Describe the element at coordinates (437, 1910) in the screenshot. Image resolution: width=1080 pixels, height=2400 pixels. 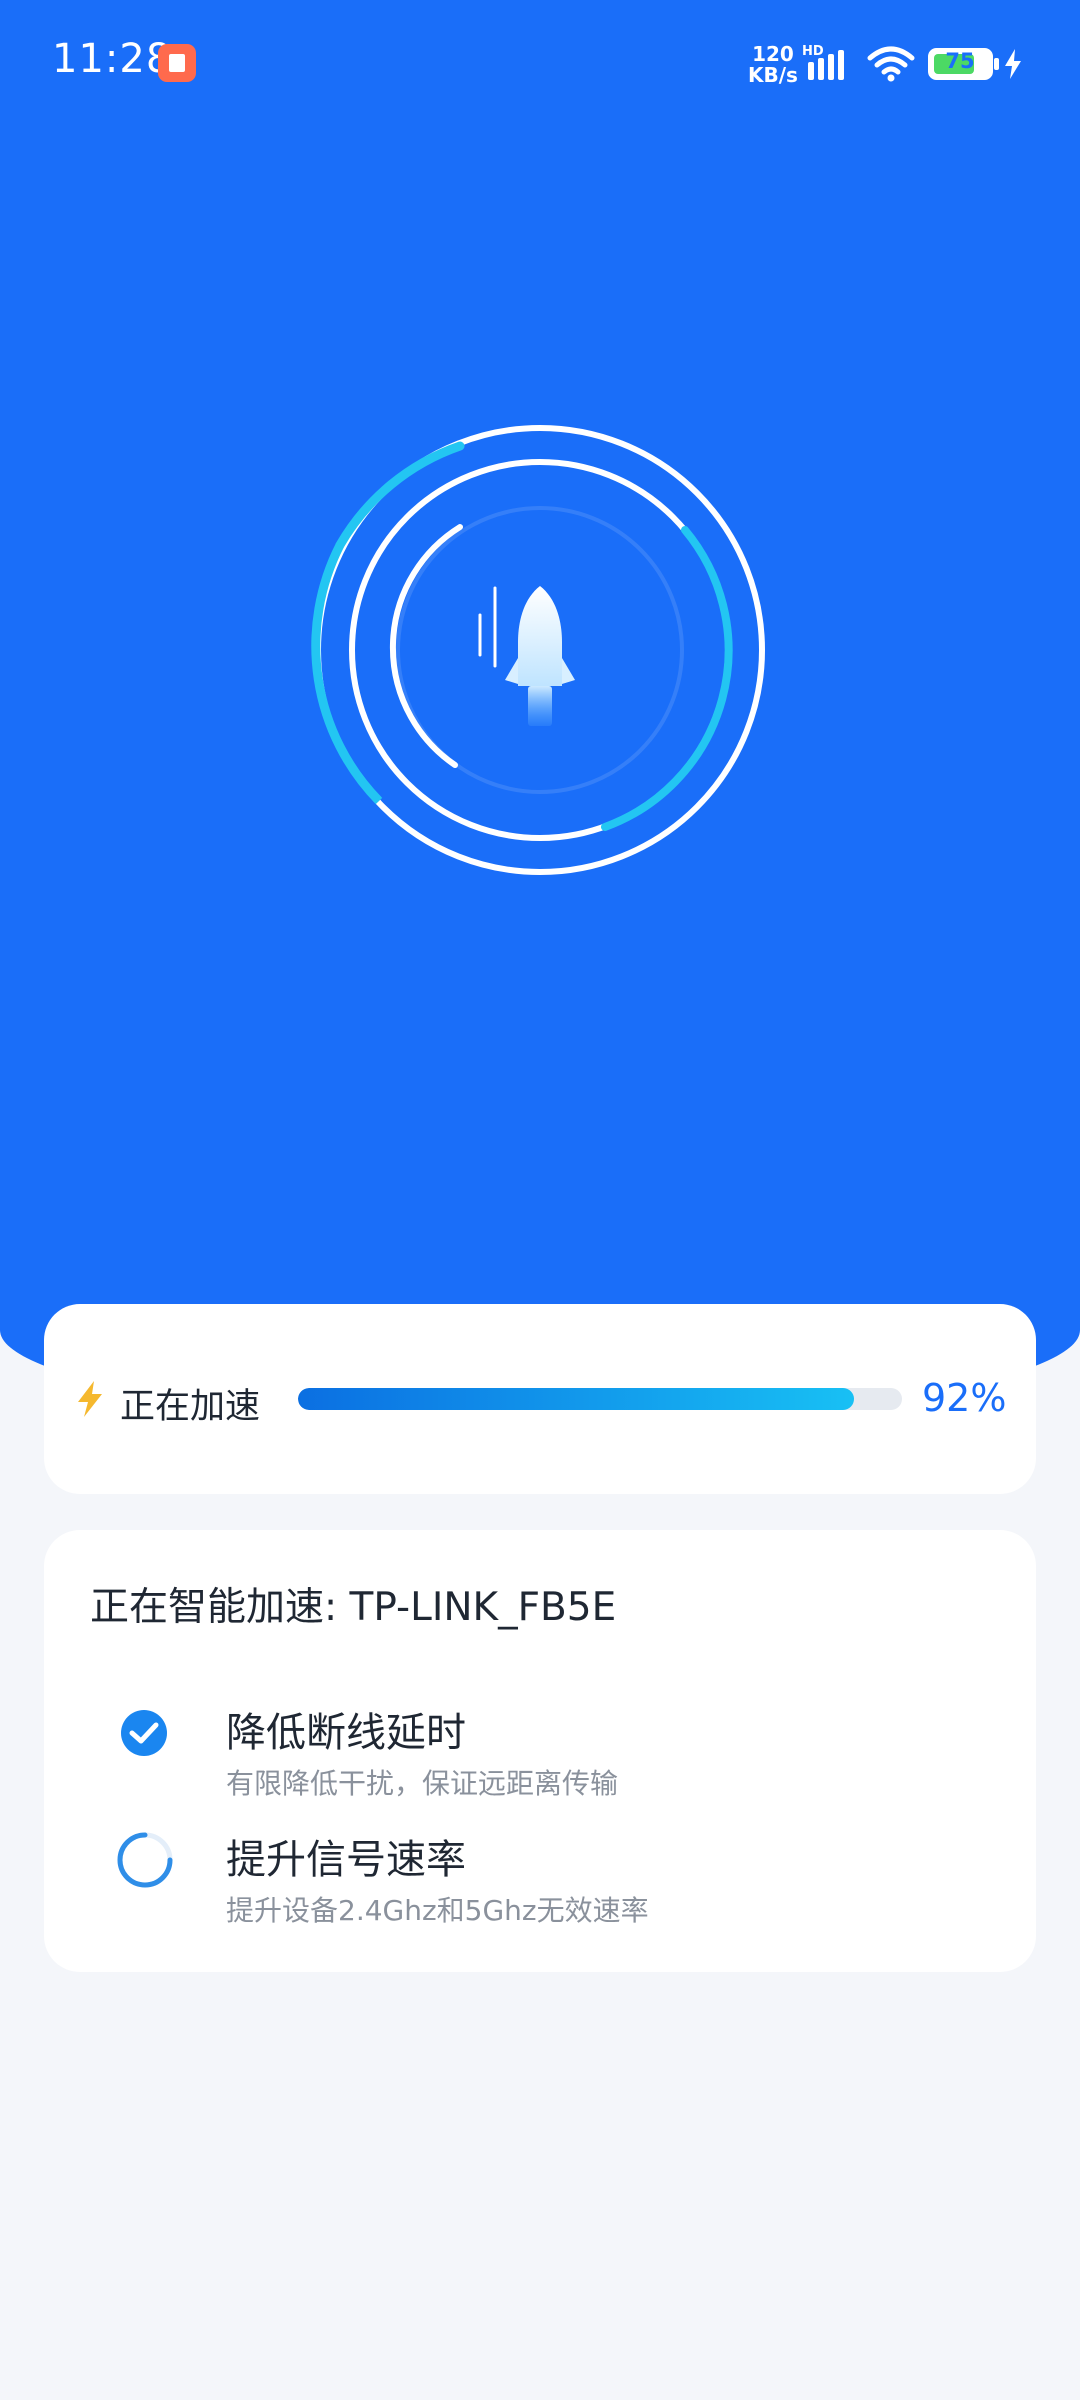
I see `task-description: 提升设备2.4Ghz和5Ghz无效速率` at that location.